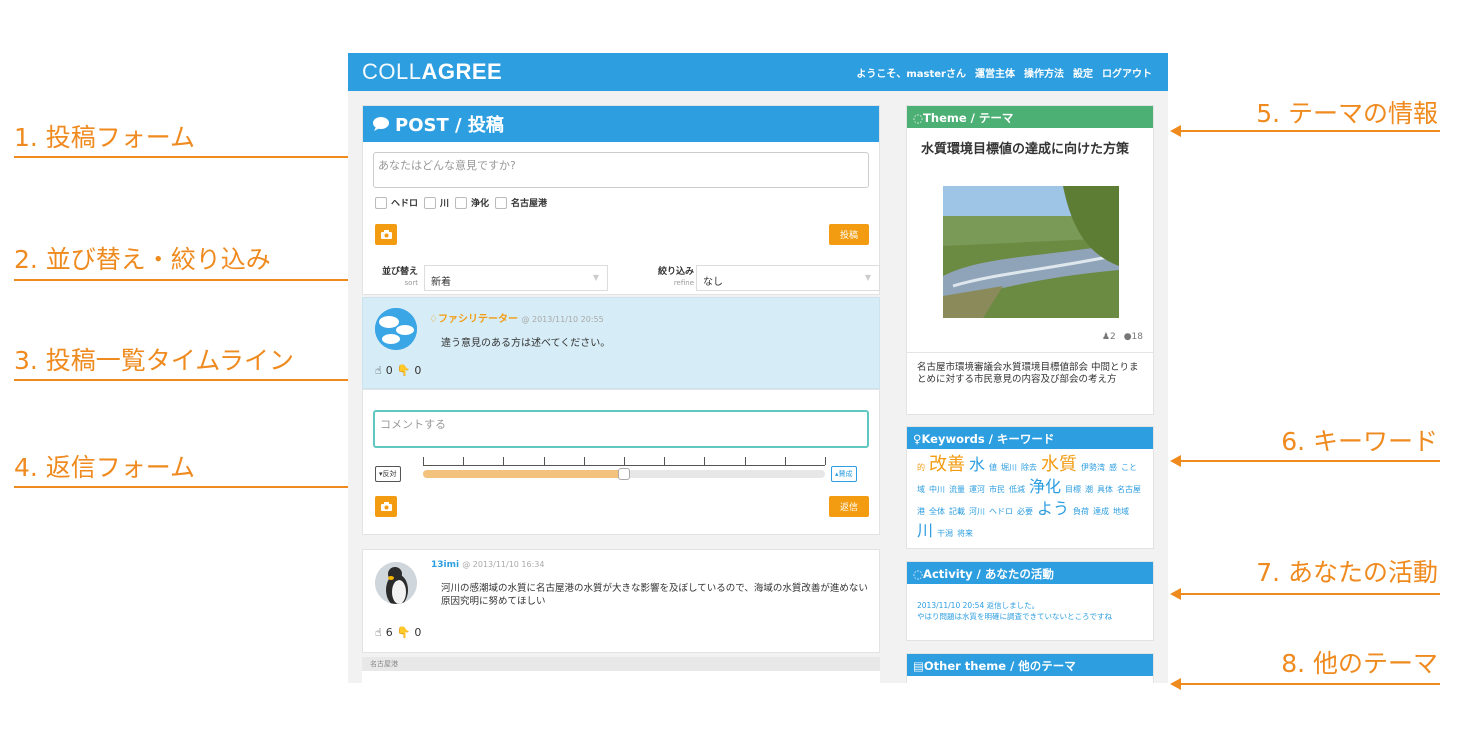 The height and width of the screenshot is (745, 1470). What do you see at coordinates (957, 489) in the screenshot?
I see `keyword: 流量` at bounding box center [957, 489].